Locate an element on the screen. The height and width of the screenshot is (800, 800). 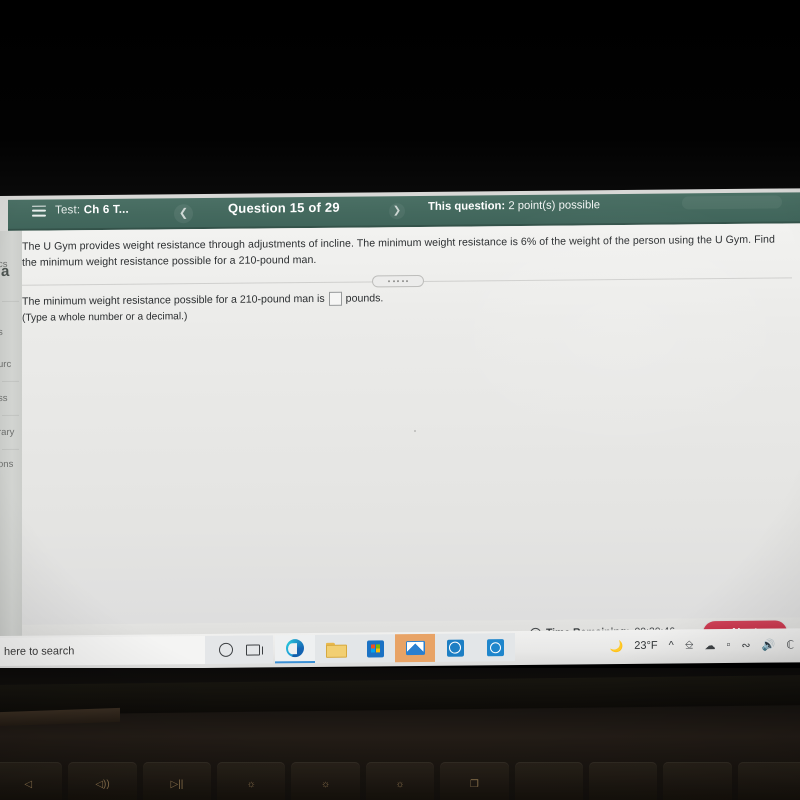
answer-format-hint: (Type a whole number or a decimal.) is located at coordinates (105, 317).